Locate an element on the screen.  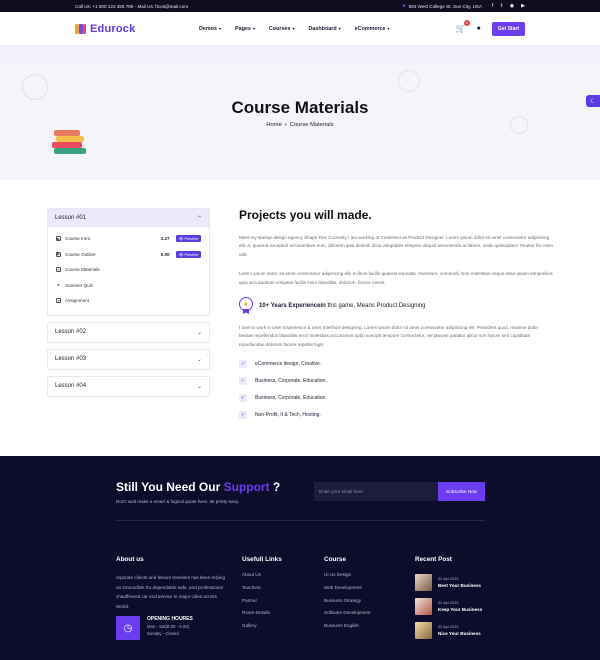
lesson-duration: 5.00 is located at coordinates (165, 254).